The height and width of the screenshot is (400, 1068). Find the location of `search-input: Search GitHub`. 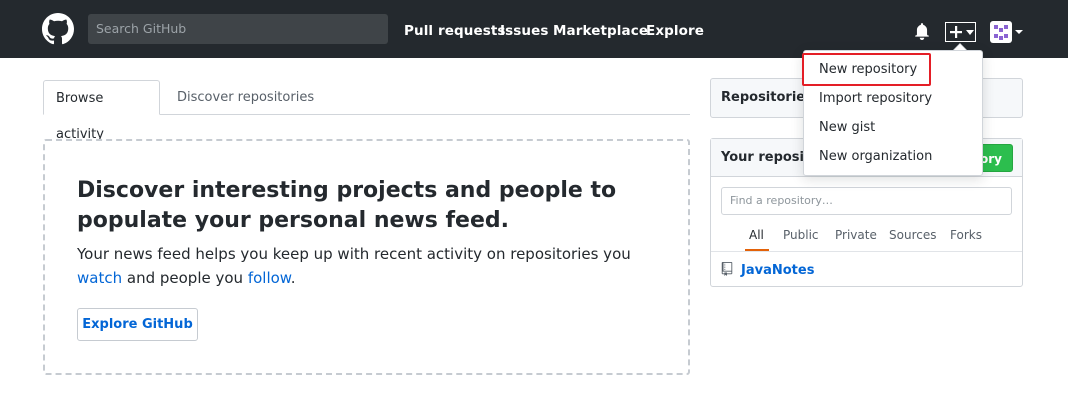

search-input: Search GitHub is located at coordinates (238, 29).